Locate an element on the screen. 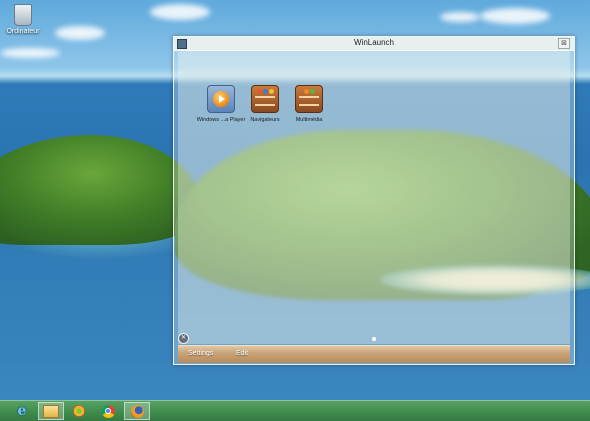 The width and height of the screenshot is (590, 421). app-label: Multimédia is located at coordinates (309, 120).